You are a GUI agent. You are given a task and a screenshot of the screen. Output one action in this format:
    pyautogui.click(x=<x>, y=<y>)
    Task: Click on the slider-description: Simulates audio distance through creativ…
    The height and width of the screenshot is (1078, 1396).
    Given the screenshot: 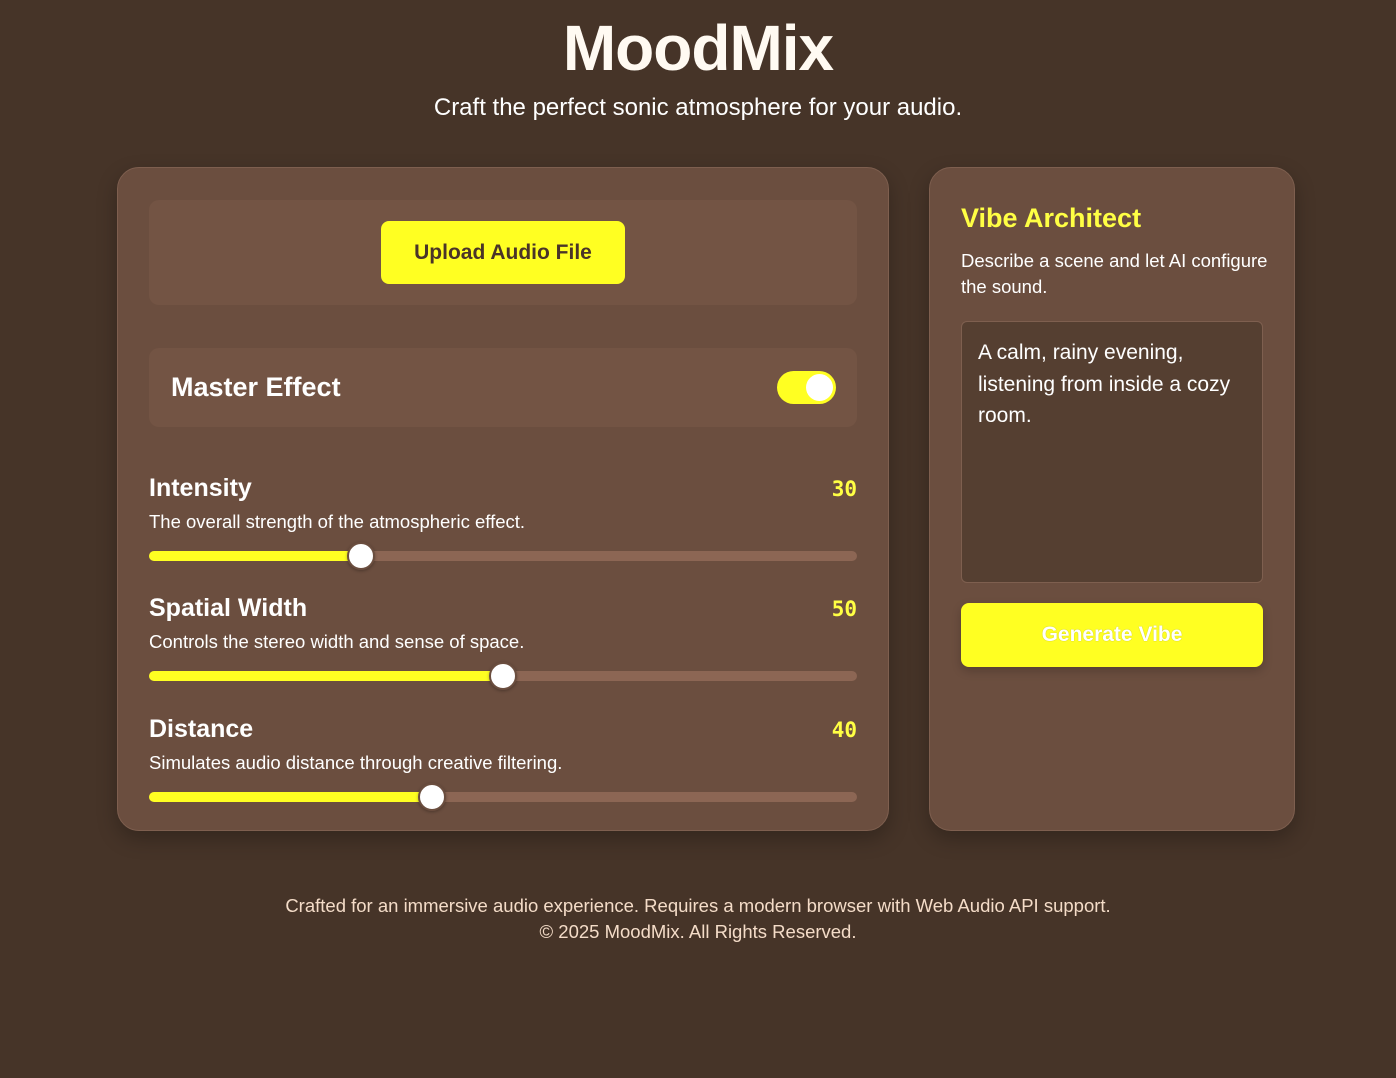 What is the action you would take?
    pyautogui.click(x=356, y=762)
    